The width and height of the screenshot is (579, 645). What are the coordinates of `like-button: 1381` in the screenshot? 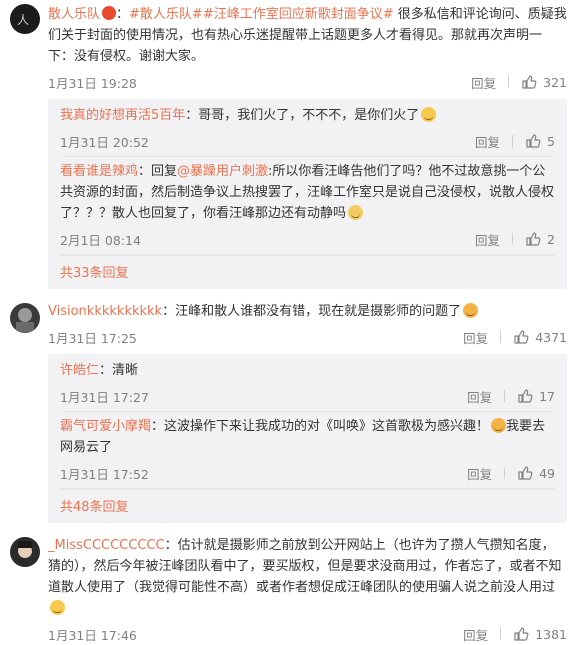 It's located at (540, 634).